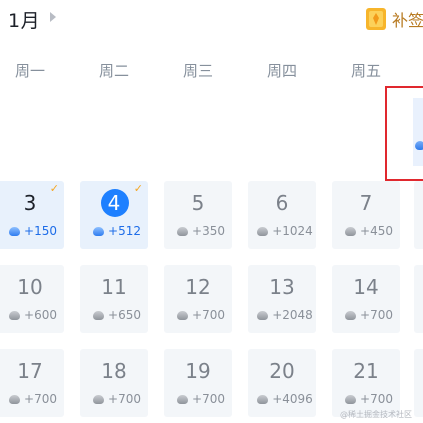  Describe the element at coordinates (281, 71) in the screenshot. I see `weekday-thu: 周四` at that location.